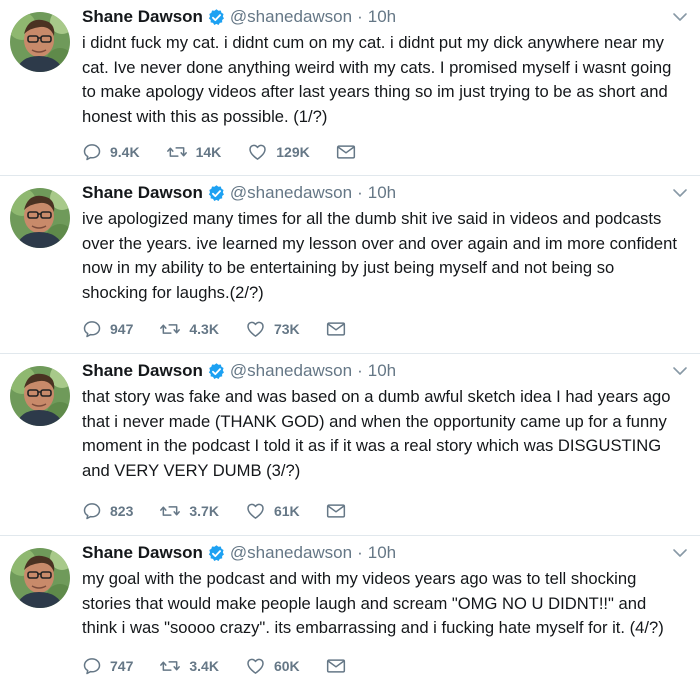  Describe the element at coordinates (272, 329) in the screenshot. I see `like-button: 73K` at that location.